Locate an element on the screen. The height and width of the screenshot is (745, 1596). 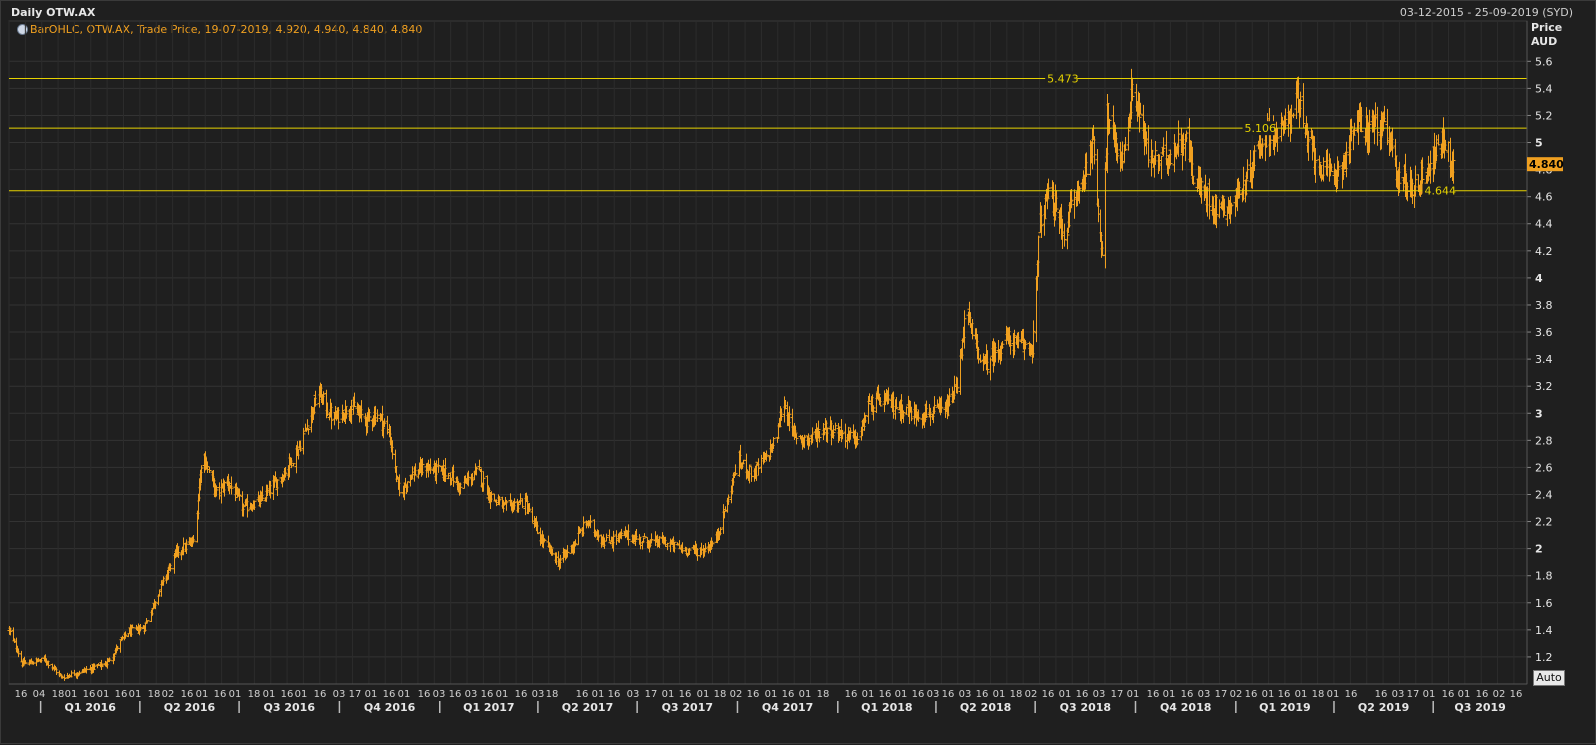
y-tick-label: 4.6 is located at coordinates (1544, 197).